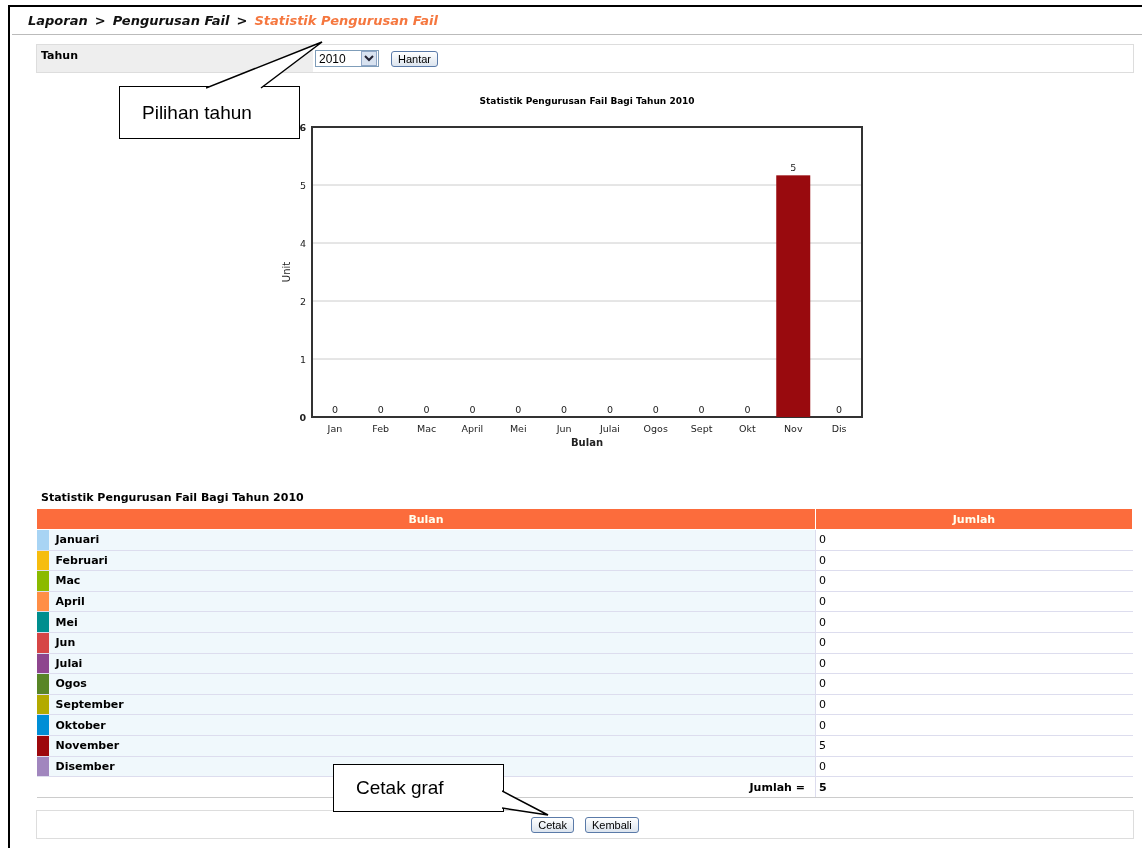  What do you see at coordinates (518, 428) in the screenshot?
I see `x-tick-label: Mei` at bounding box center [518, 428].